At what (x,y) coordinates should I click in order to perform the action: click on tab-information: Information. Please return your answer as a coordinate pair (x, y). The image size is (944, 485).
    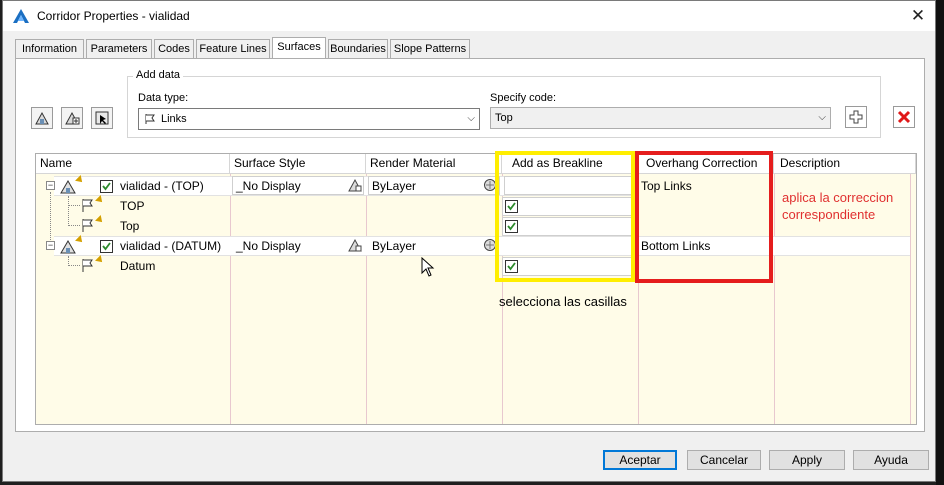
    Looking at the image, I should click on (49, 49).